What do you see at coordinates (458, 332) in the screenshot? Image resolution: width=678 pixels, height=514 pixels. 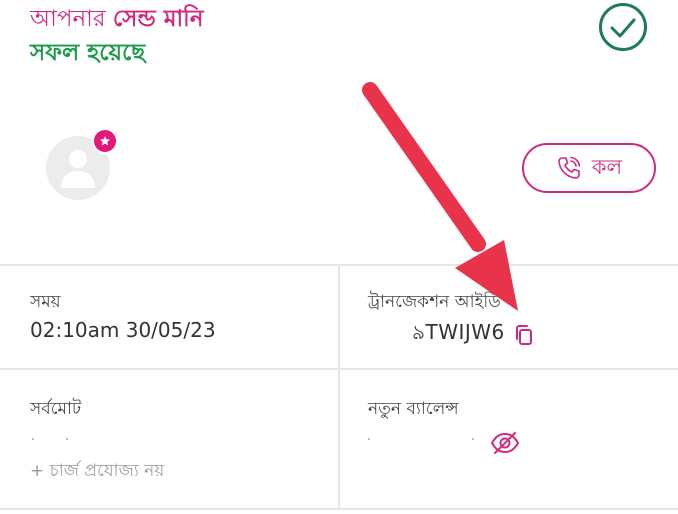 I see `transaction-id-value: ৯TWIJW6` at bounding box center [458, 332].